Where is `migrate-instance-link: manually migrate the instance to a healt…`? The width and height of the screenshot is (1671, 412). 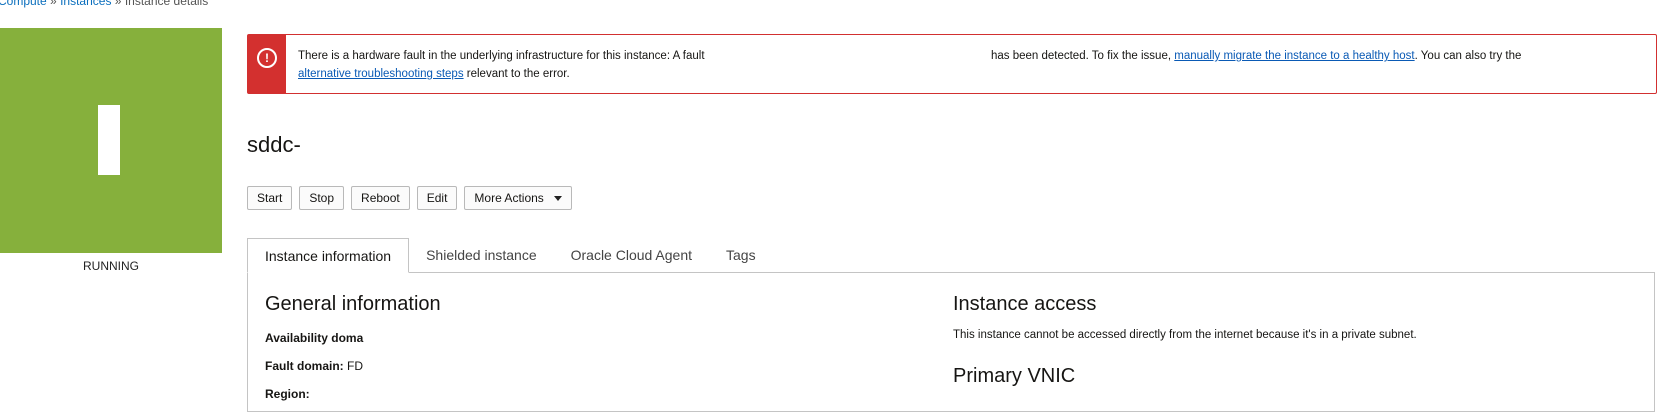
migrate-instance-link: manually migrate the instance to a healt… is located at coordinates (1294, 56).